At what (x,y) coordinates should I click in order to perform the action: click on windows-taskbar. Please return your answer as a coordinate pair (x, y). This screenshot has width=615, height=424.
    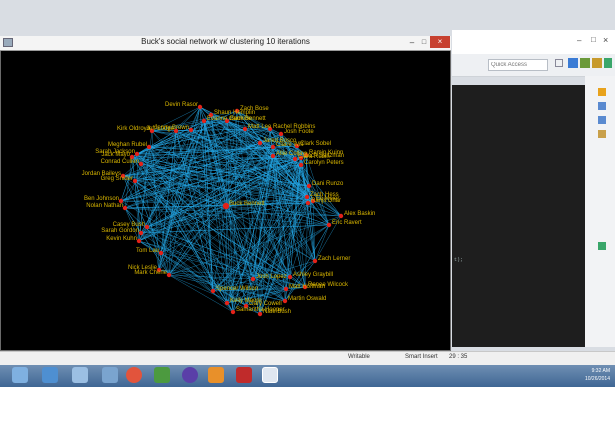
    Looking at the image, I should click on (307, 376).